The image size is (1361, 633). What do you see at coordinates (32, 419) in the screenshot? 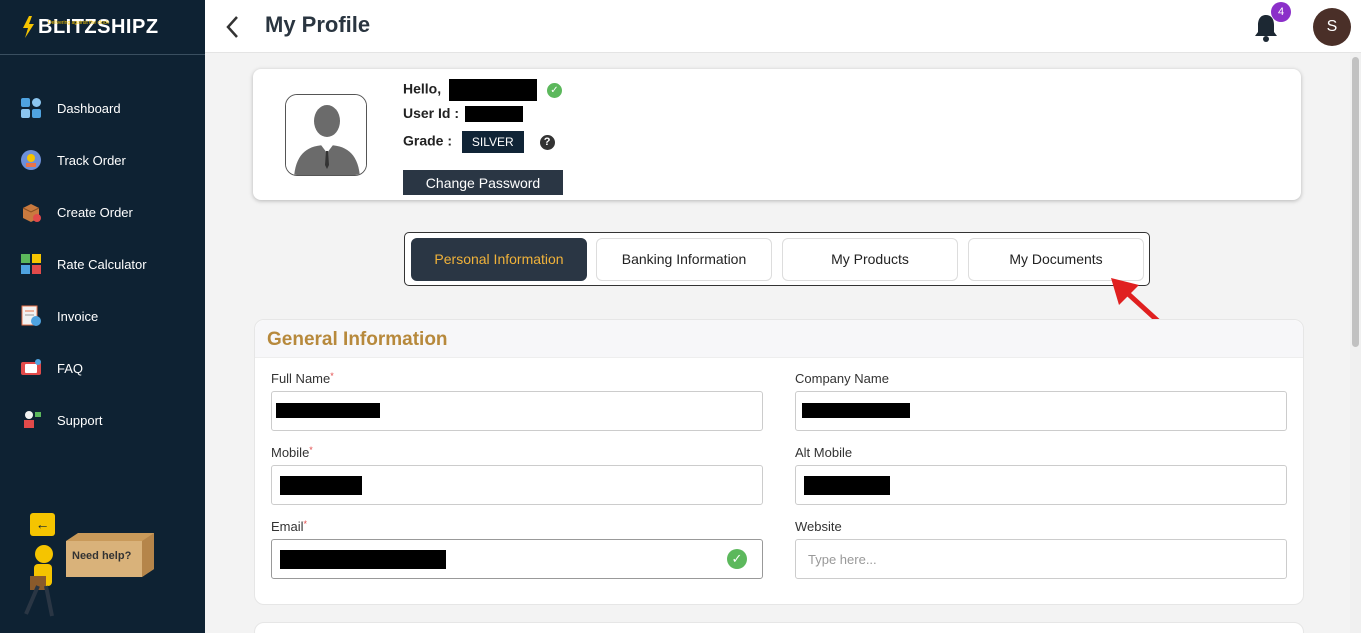
I see `support-icon` at bounding box center [32, 419].